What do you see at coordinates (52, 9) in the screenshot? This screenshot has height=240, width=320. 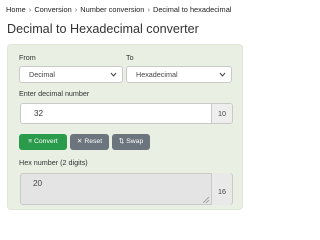 I see `breadcrumb-conversion: Conversion` at bounding box center [52, 9].